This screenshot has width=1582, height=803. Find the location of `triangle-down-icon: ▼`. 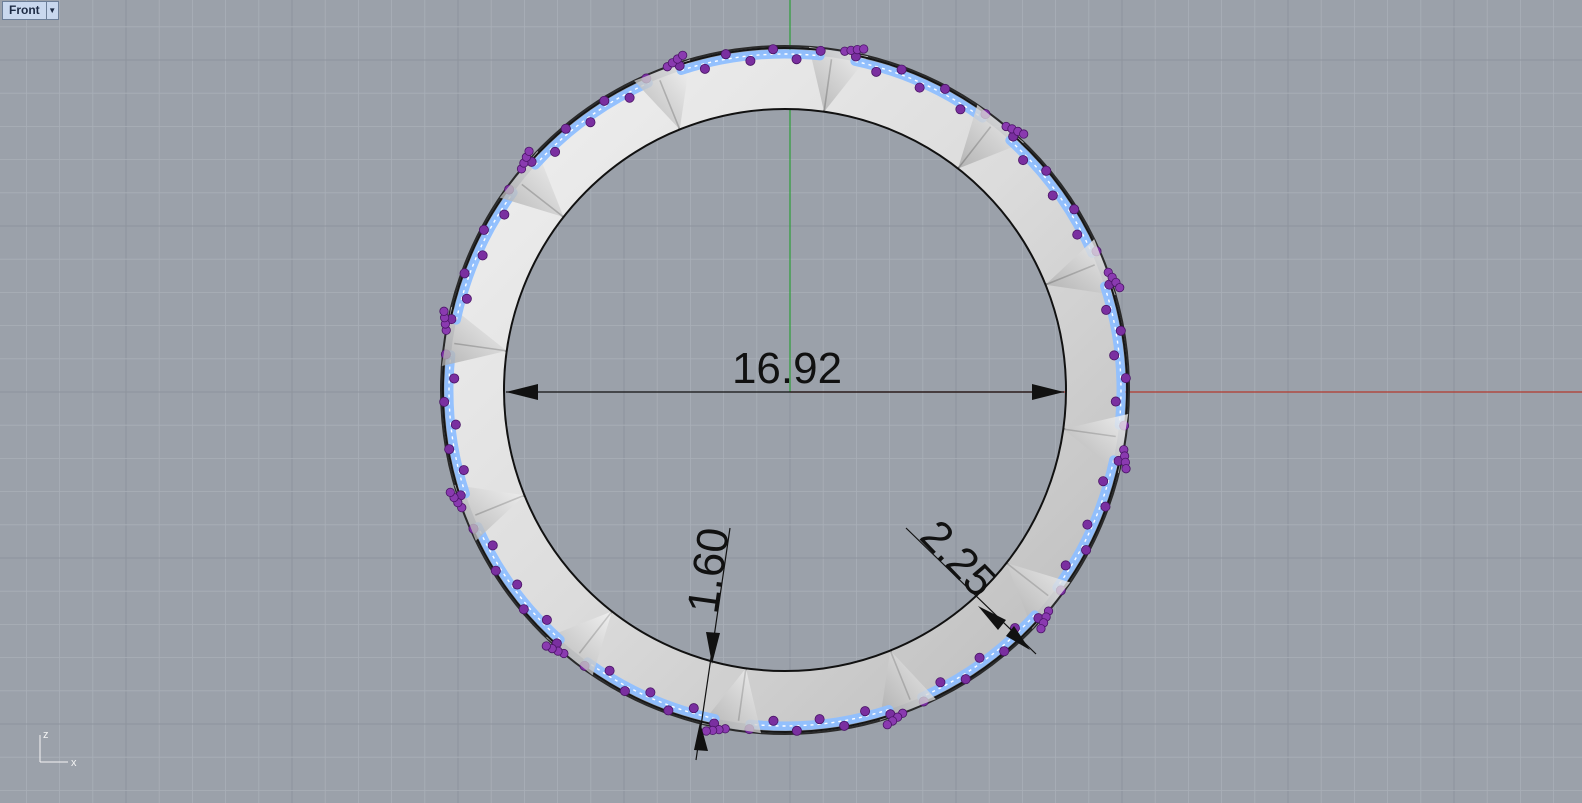

triangle-down-icon: ▼ is located at coordinates (51, 10).